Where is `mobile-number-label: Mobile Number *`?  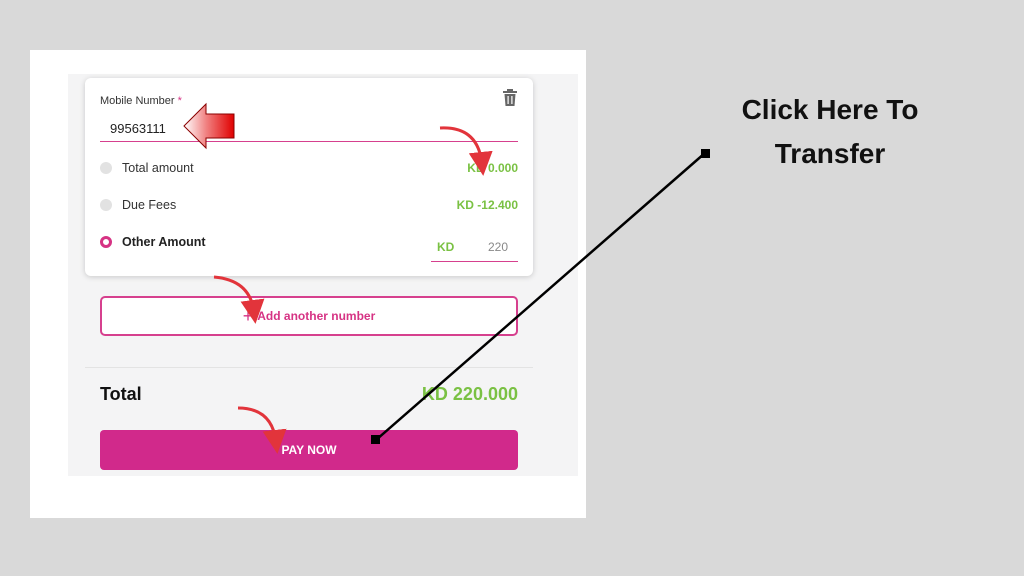
mobile-number-label: Mobile Number * is located at coordinates (141, 101).